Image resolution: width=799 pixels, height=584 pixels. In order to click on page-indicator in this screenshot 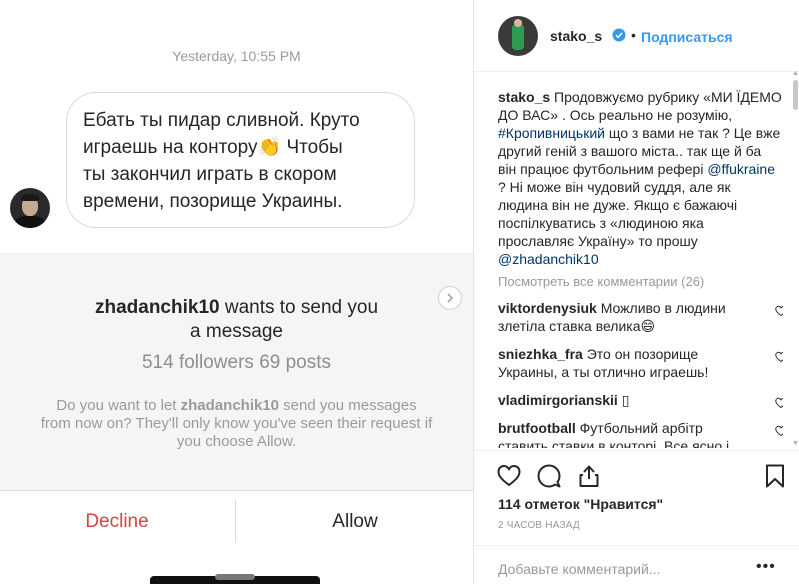, I will do `click(235, 577)`.